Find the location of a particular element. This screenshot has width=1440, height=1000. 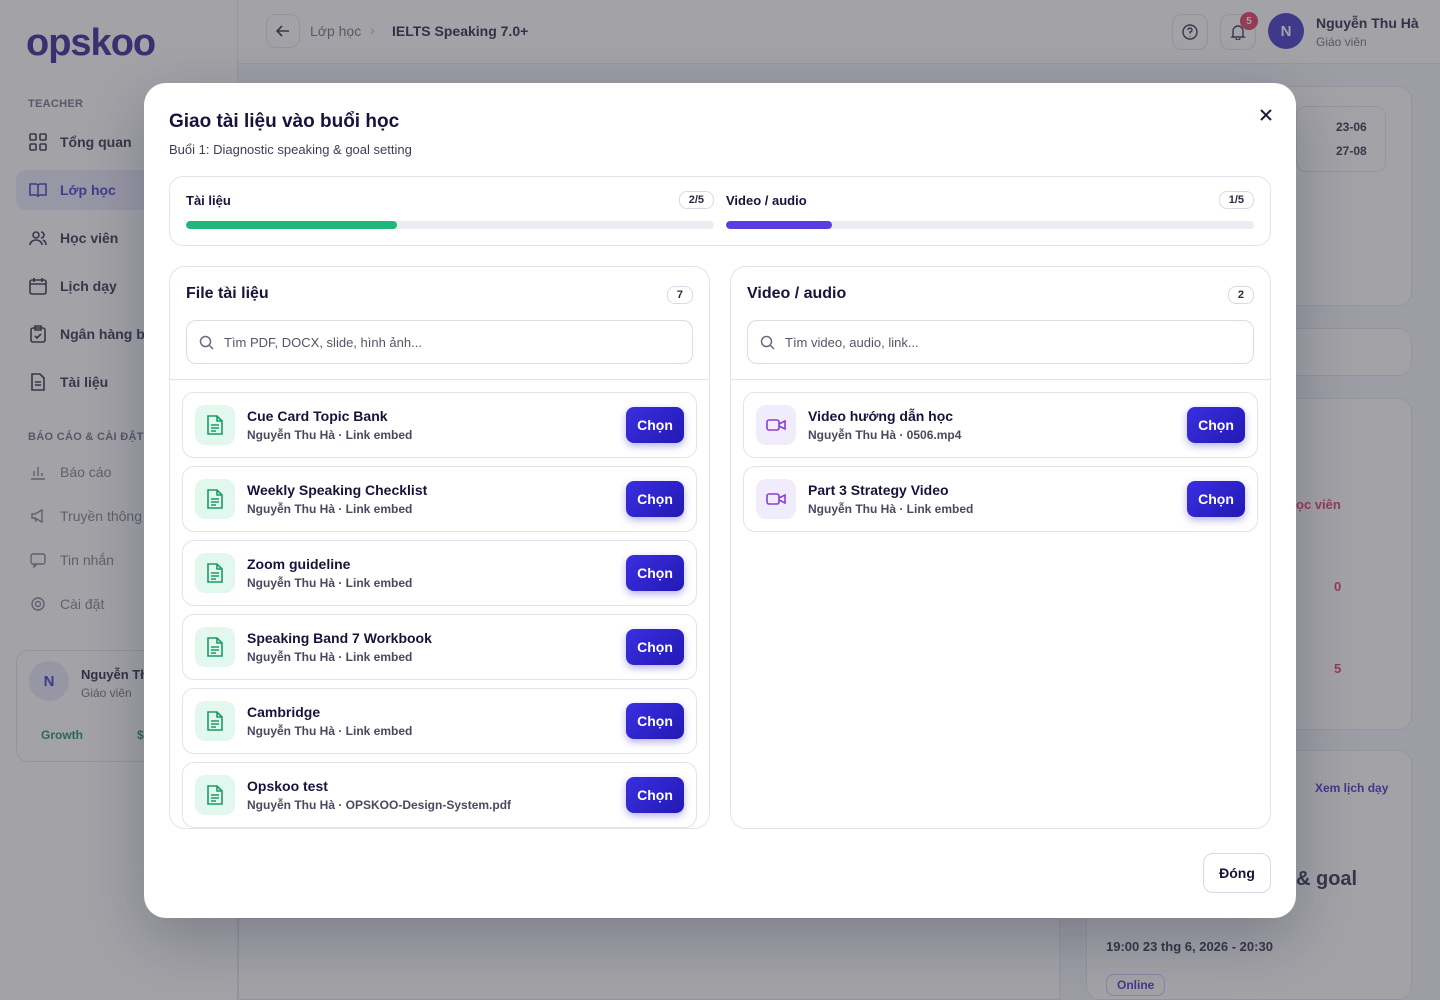

item-title: Cue Card Topic Bank is located at coordinates (317, 416).